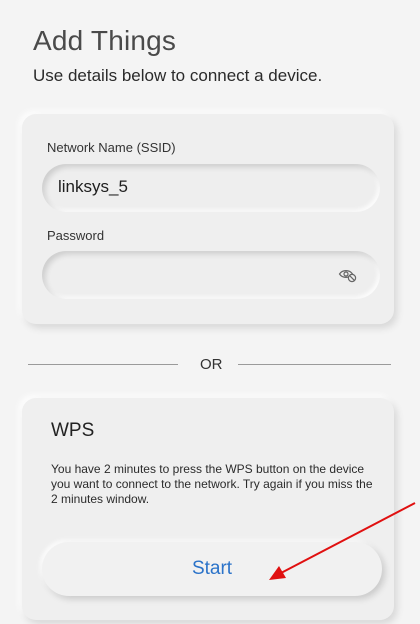 Image resolution: width=420 pixels, height=624 pixels. What do you see at coordinates (314, 364) in the screenshot?
I see `divider-line-right` at bounding box center [314, 364].